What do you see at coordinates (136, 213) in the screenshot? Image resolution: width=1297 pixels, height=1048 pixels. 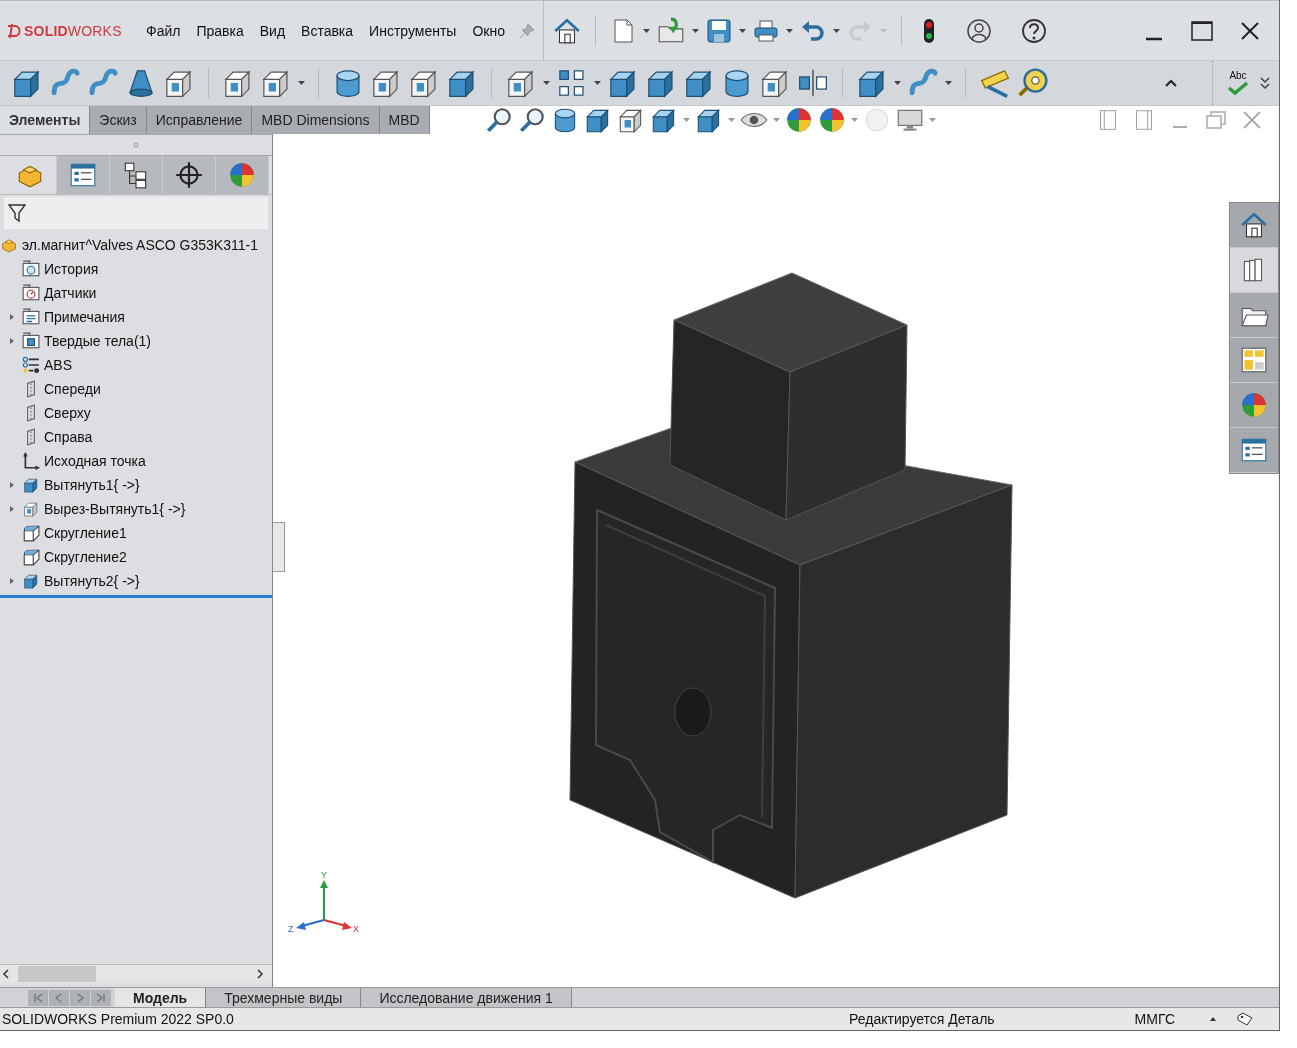 I see `filter-field` at bounding box center [136, 213].